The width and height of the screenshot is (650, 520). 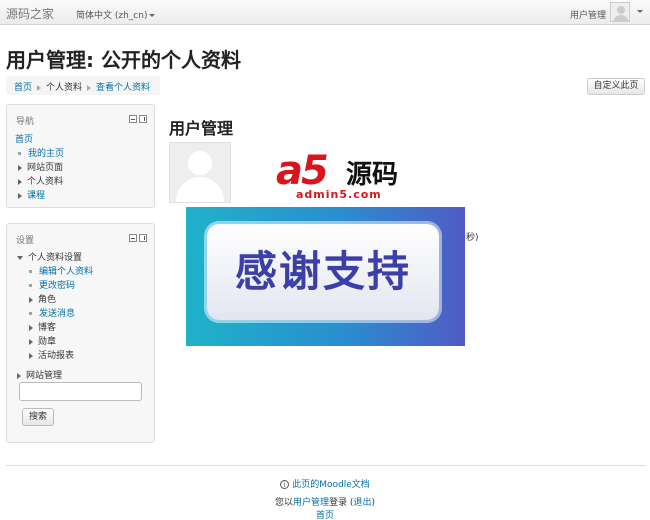 I want to click on settings-blog: 博客, so click(x=47, y=328).